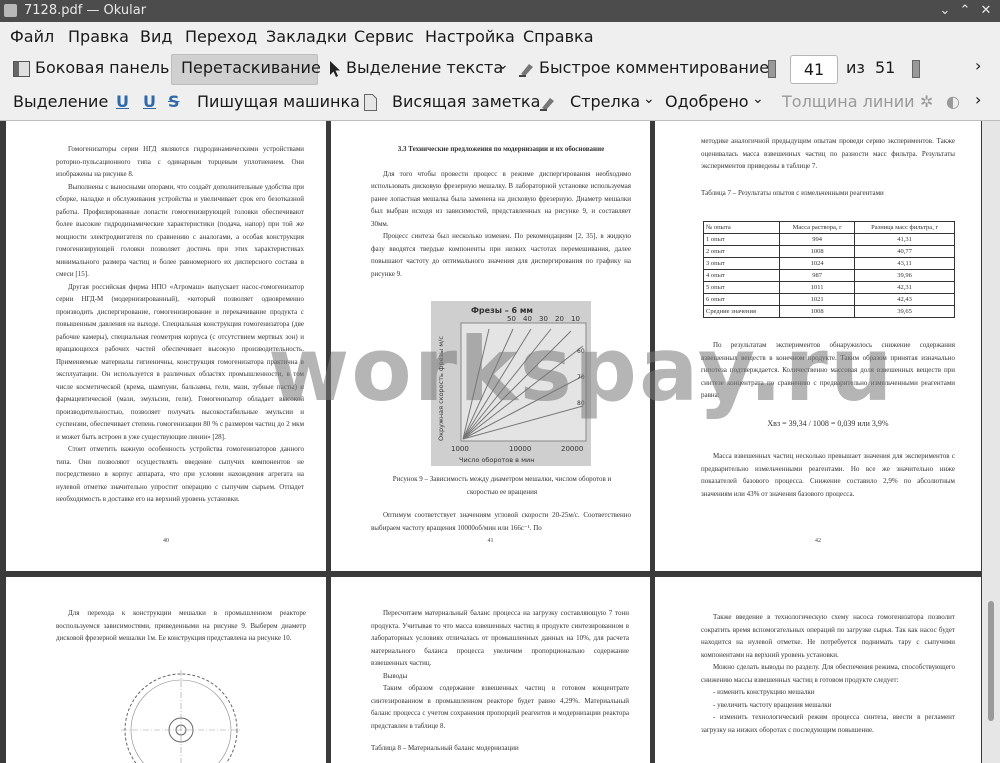  What do you see at coordinates (916, 69) in the screenshot?
I see `page-down-icon` at bounding box center [916, 69].